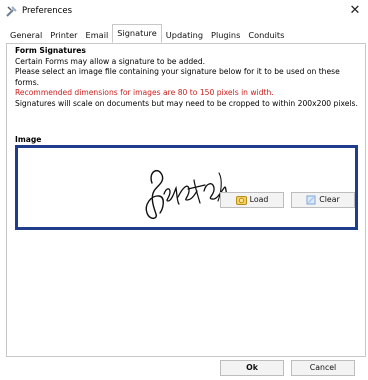 The width and height of the screenshot is (368, 380). What do you see at coordinates (184, 11) in the screenshot?
I see `title-bar: Preferences ✕` at bounding box center [184, 11].